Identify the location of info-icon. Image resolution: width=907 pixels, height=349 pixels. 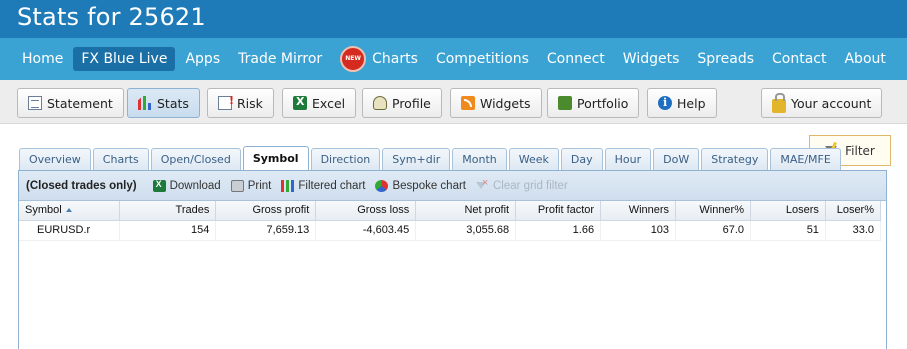
(665, 103).